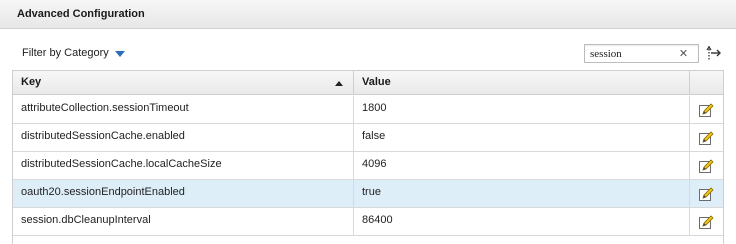 The height and width of the screenshot is (244, 736). Describe the element at coordinates (630, 53) in the screenshot. I see `search-input` at that location.